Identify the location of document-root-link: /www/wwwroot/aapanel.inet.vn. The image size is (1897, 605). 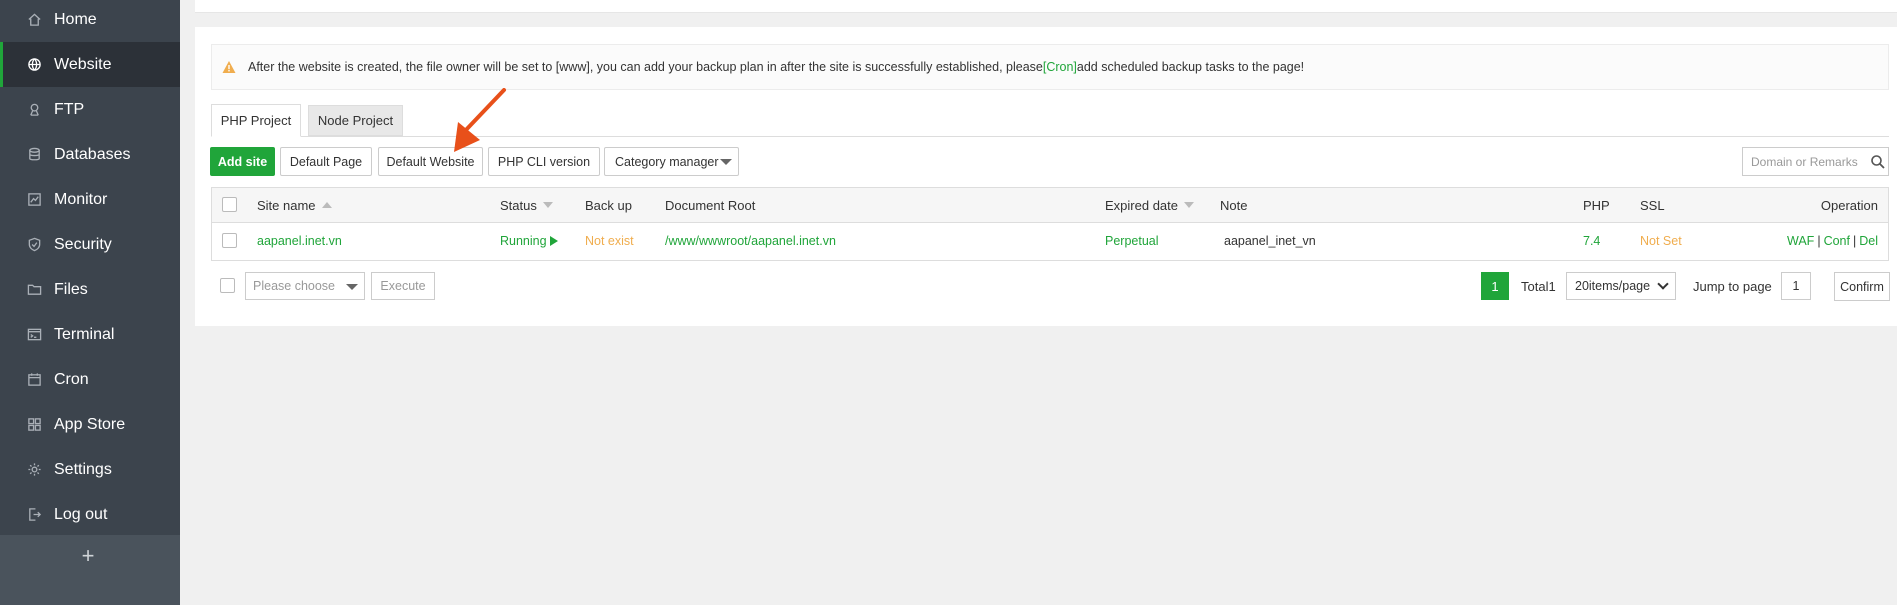
(750, 241).